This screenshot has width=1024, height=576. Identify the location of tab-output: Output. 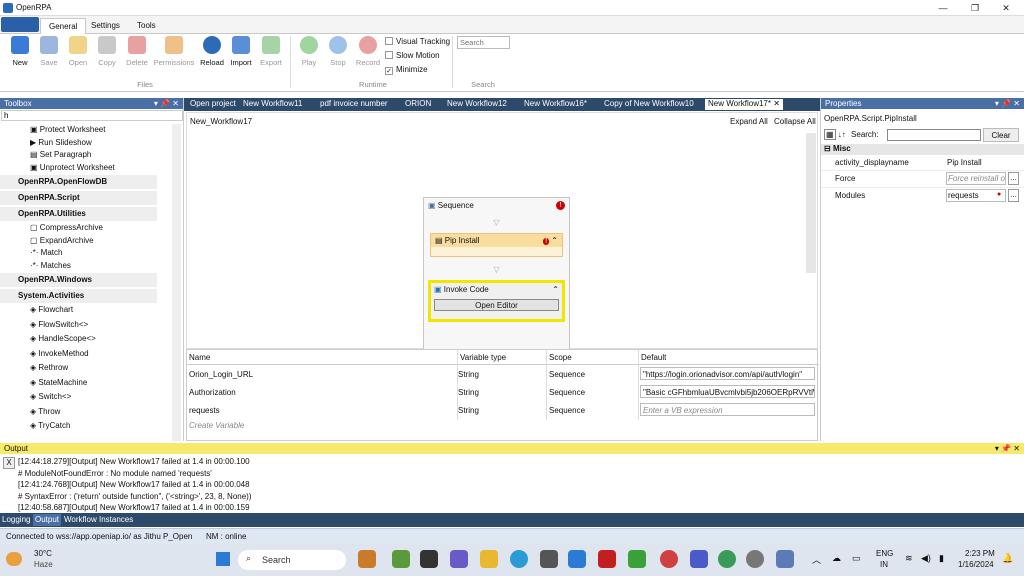
(47, 520).